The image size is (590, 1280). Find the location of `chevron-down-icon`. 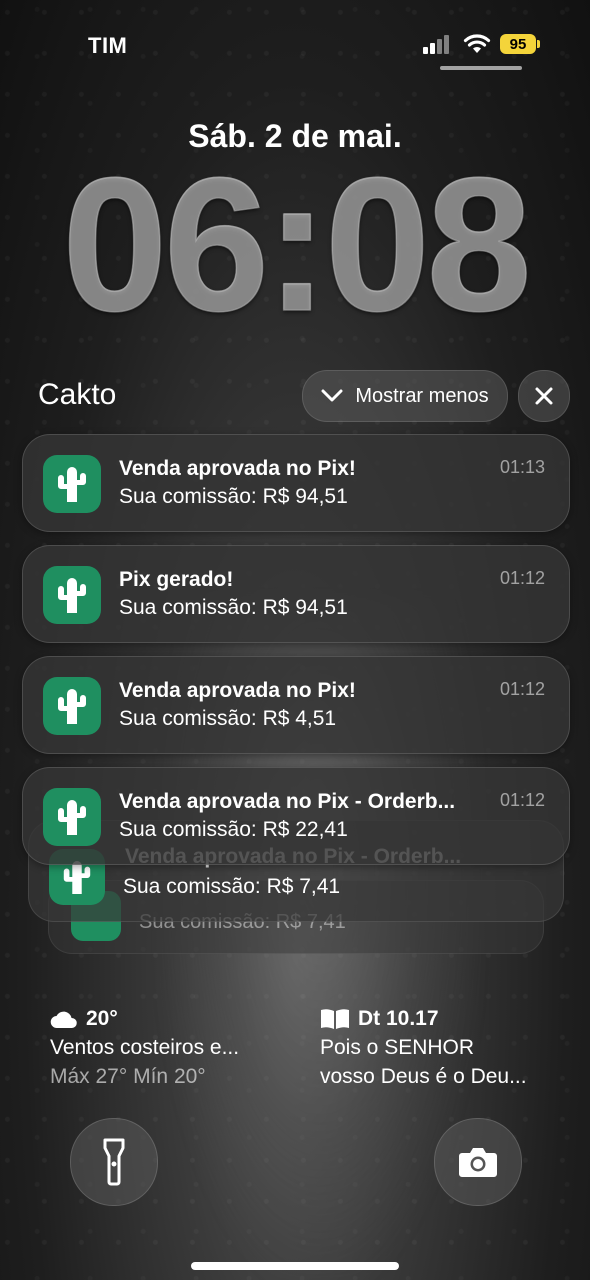

chevron-down-icon is located at coordinates (332, 395).